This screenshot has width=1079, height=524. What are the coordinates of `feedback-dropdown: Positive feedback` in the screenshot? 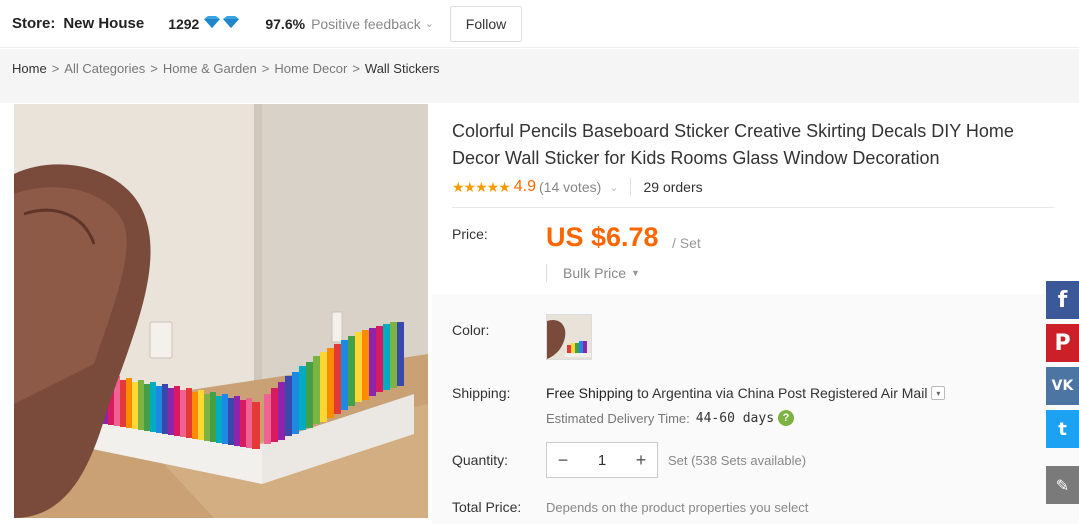 It's located at (366, 24).